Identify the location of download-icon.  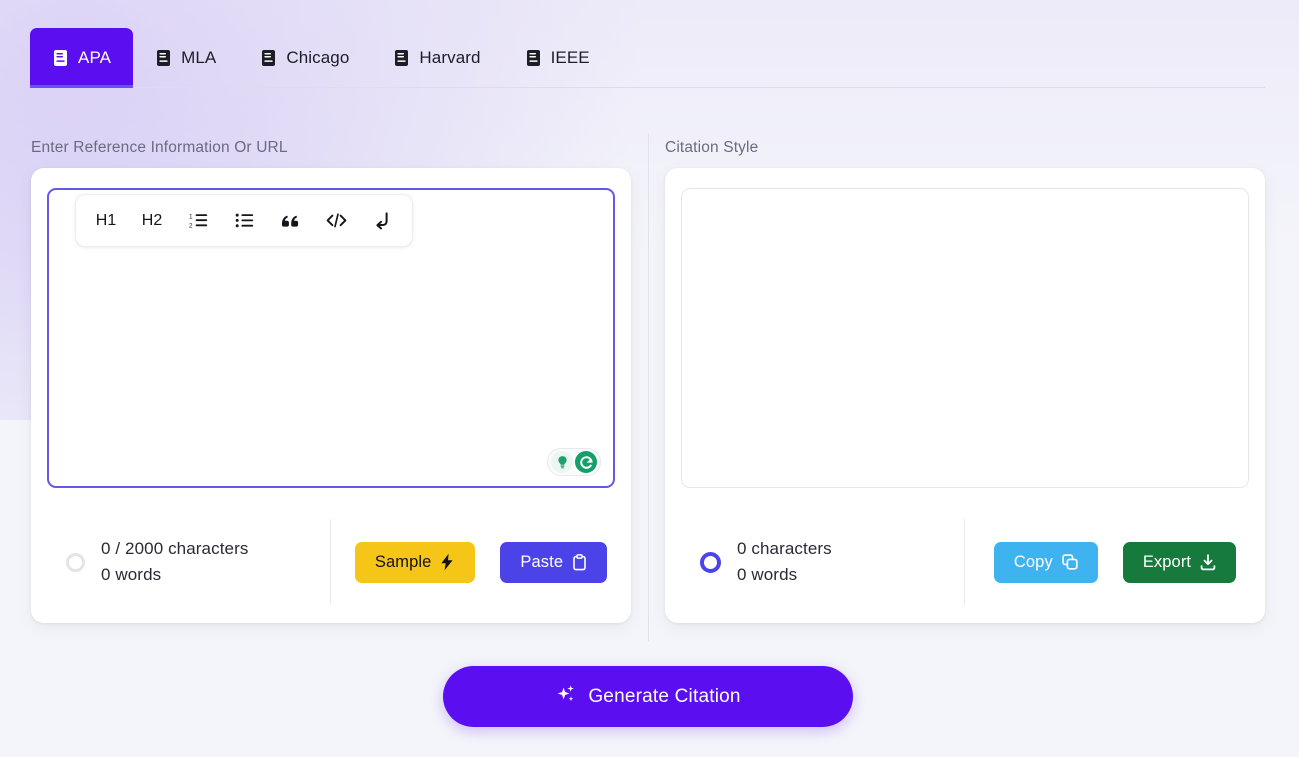
(1208, 562).